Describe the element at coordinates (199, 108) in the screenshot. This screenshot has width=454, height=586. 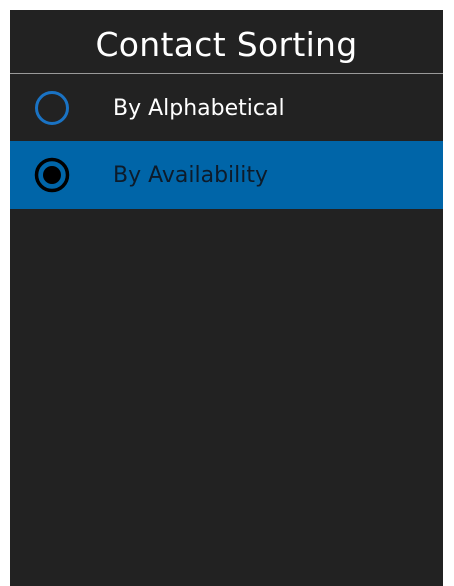
I see `option-label-alphabetical: By Alphabetical` at that location.